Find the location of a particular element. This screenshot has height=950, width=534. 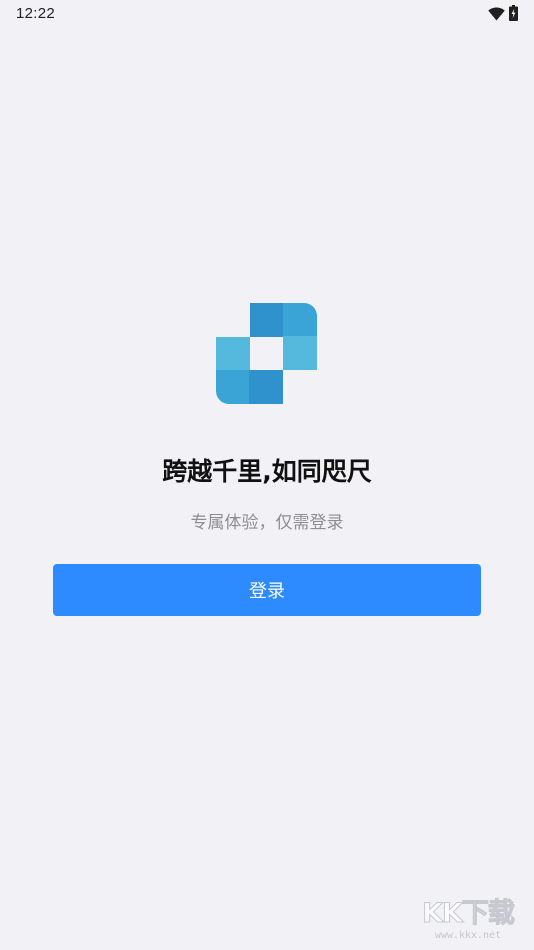

app-logo-icon is located at coordinates (266, 353).